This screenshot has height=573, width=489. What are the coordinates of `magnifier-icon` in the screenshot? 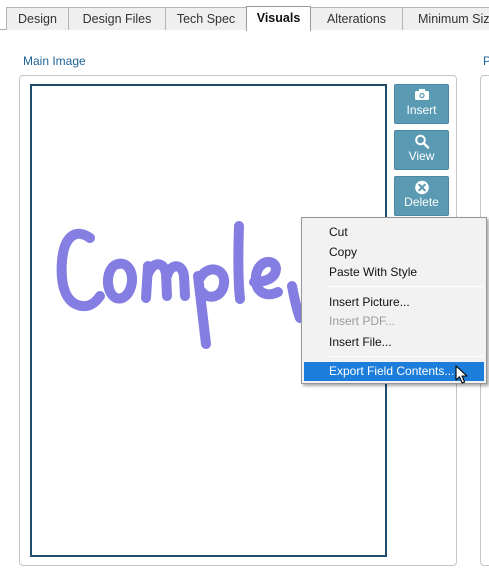 It's located at (421, 140).